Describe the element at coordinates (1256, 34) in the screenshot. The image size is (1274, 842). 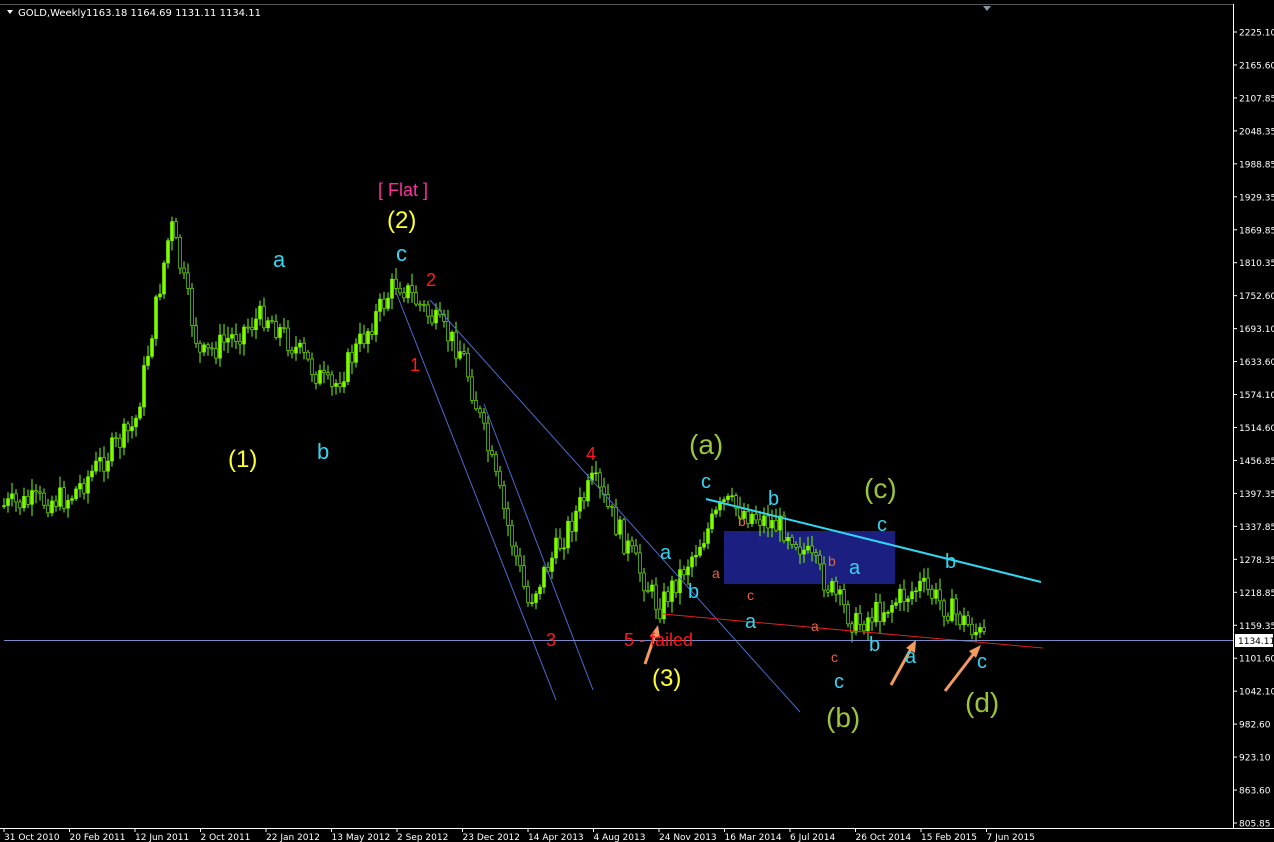
I see `y-tick-label: 2225.10` at that location.